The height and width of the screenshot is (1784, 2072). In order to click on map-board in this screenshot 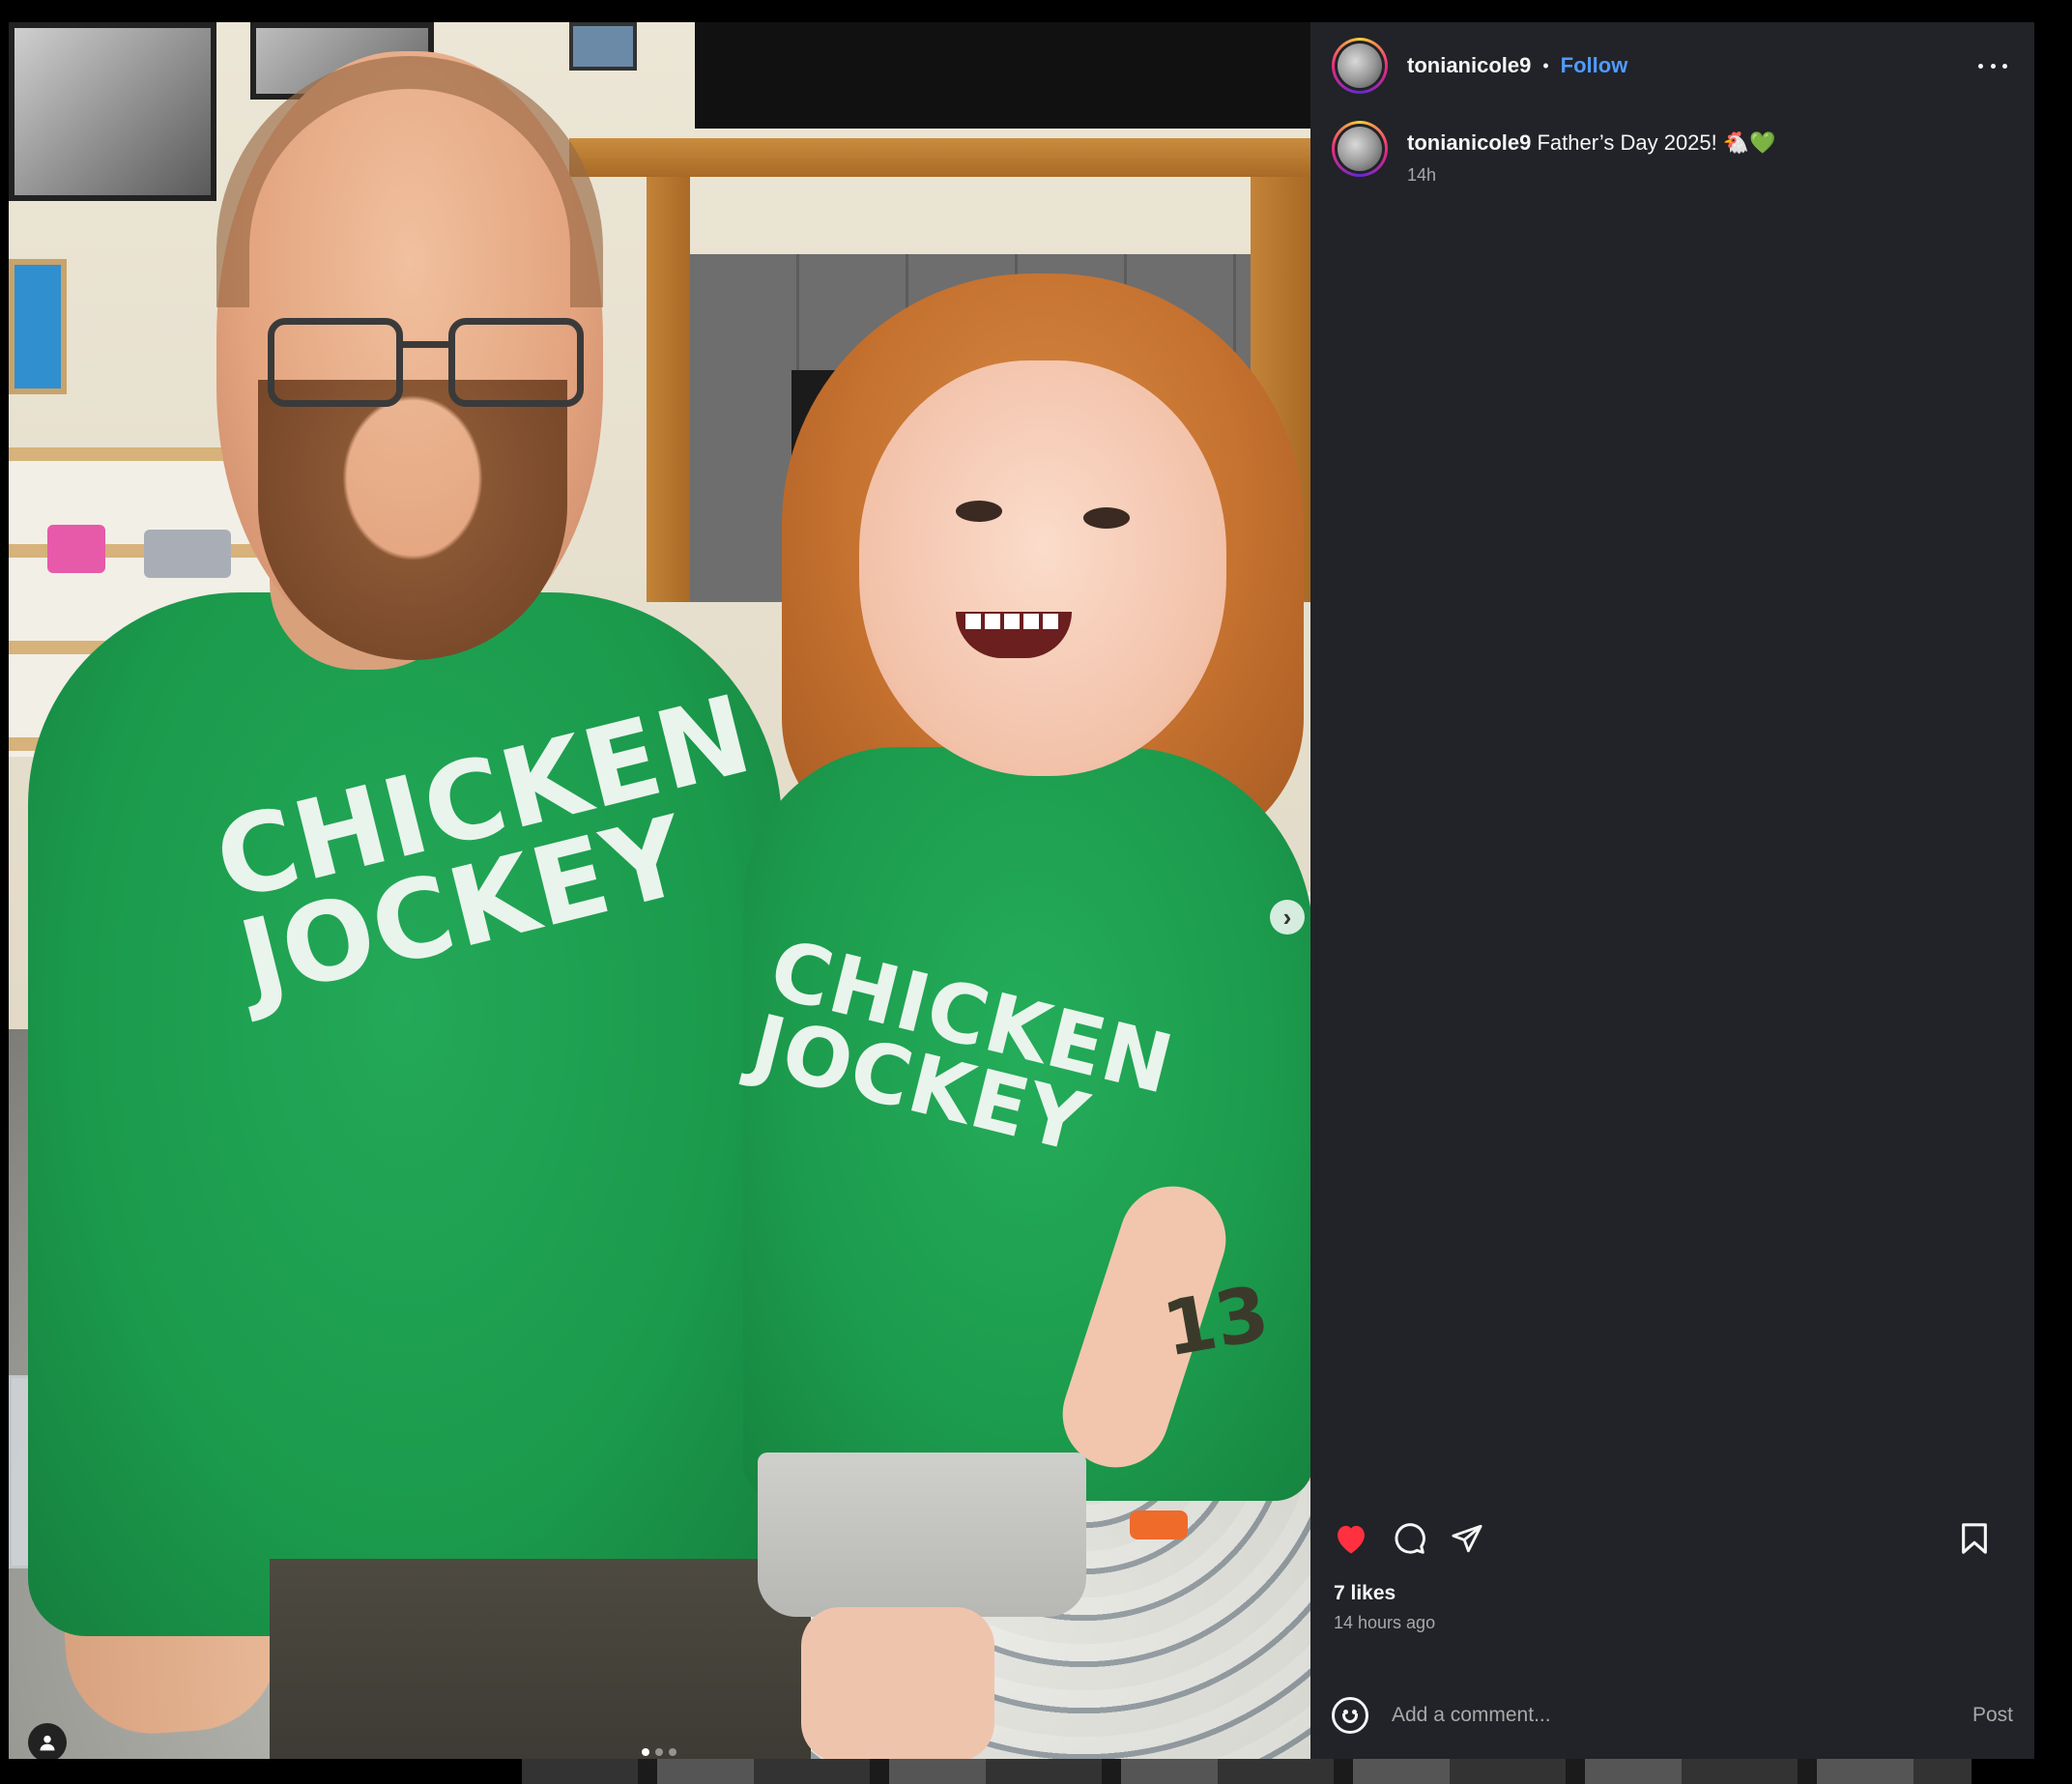, I will do `click(38, 327)`.